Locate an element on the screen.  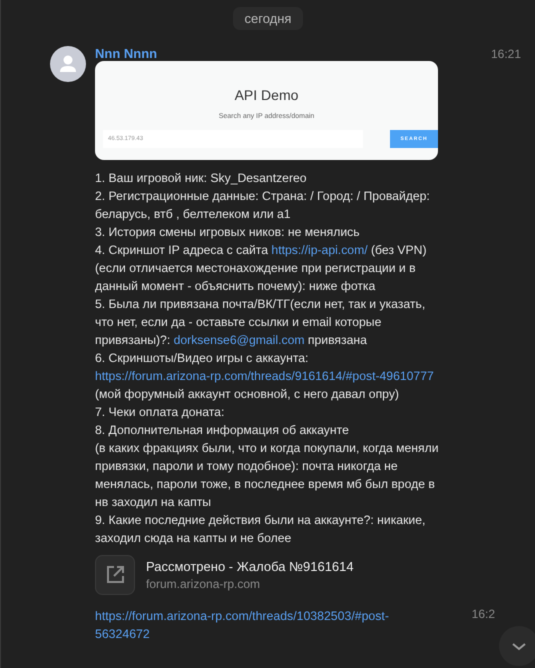
message-paragraph: (в каких фракциях были, что и когда покупали, когда меняли привязки, пароли и тому подобное): почта никогда не менялась, пароли тоже, в последнее время мб был вроде в нв заходил на капты is located at coordinates (267, 475).